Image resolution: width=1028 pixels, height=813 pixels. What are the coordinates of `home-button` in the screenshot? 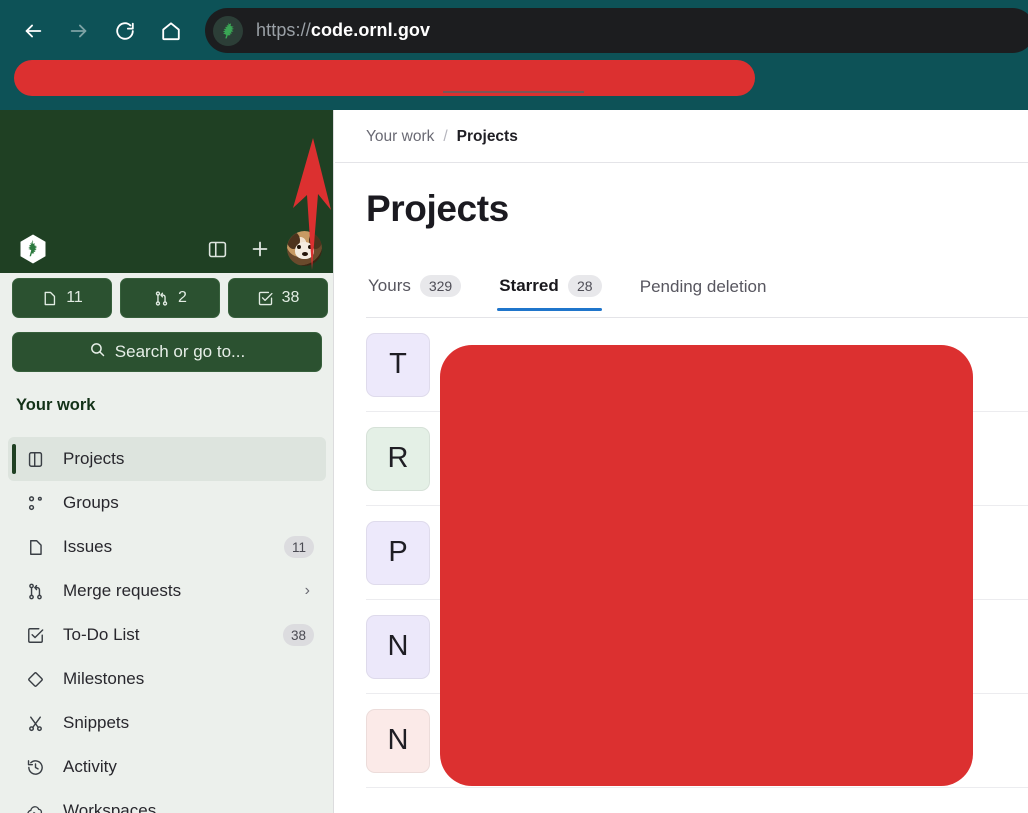 It's located at (171, 31).